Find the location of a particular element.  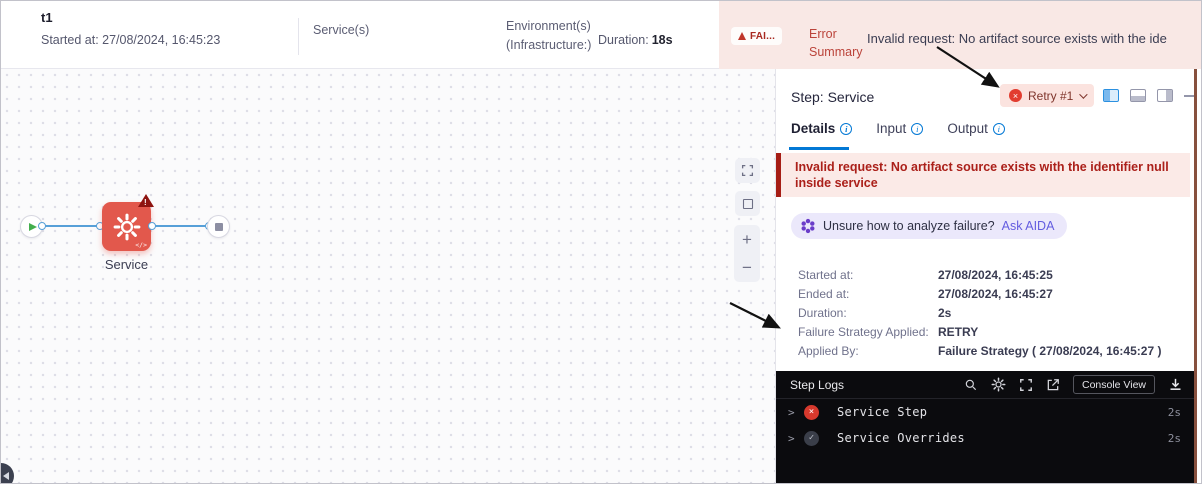

console-view-button: Console View is located at coordinates (1113, 384).